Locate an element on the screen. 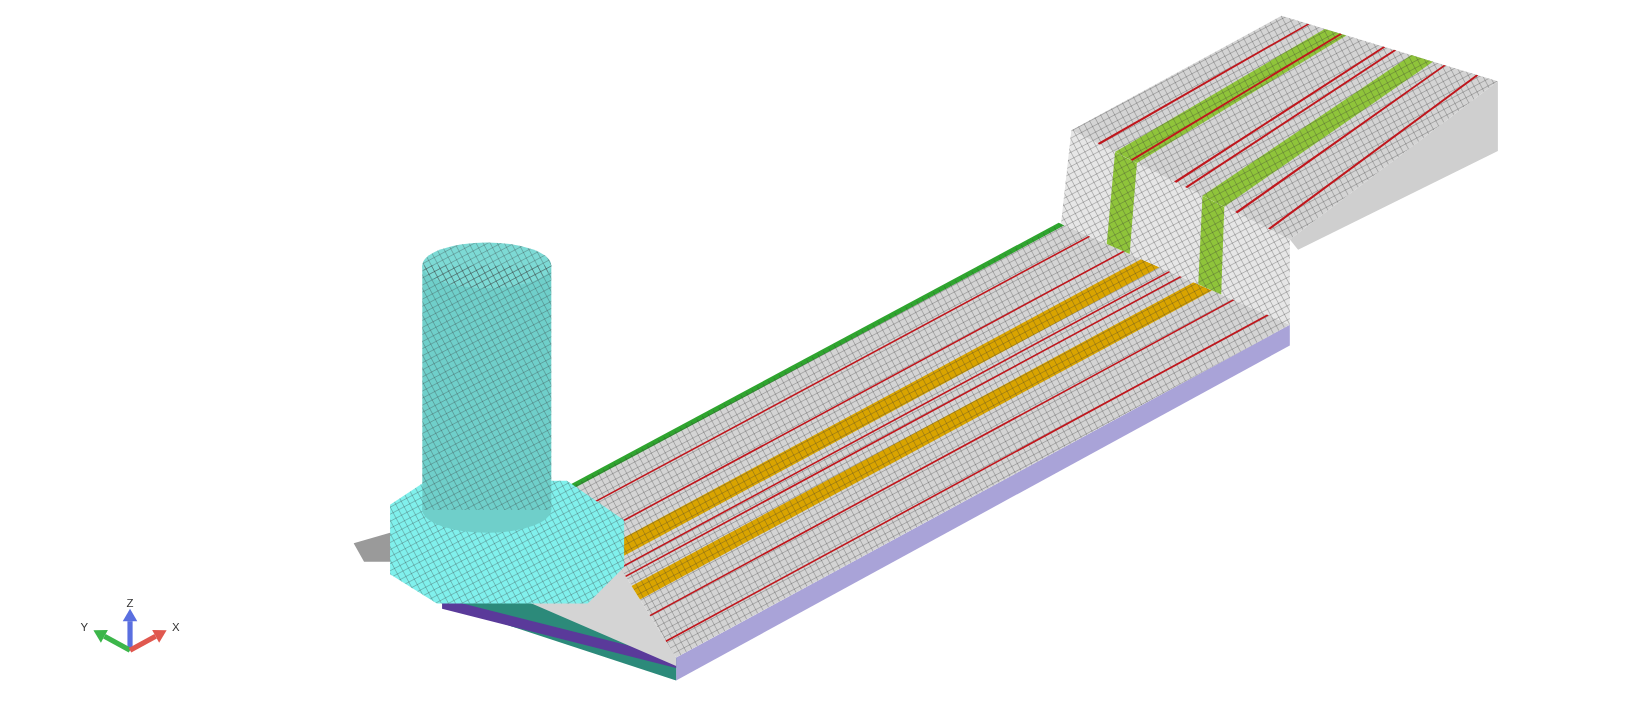 The image size is (1631, 716). axis-label: Z is located at coordinates (130, 602).